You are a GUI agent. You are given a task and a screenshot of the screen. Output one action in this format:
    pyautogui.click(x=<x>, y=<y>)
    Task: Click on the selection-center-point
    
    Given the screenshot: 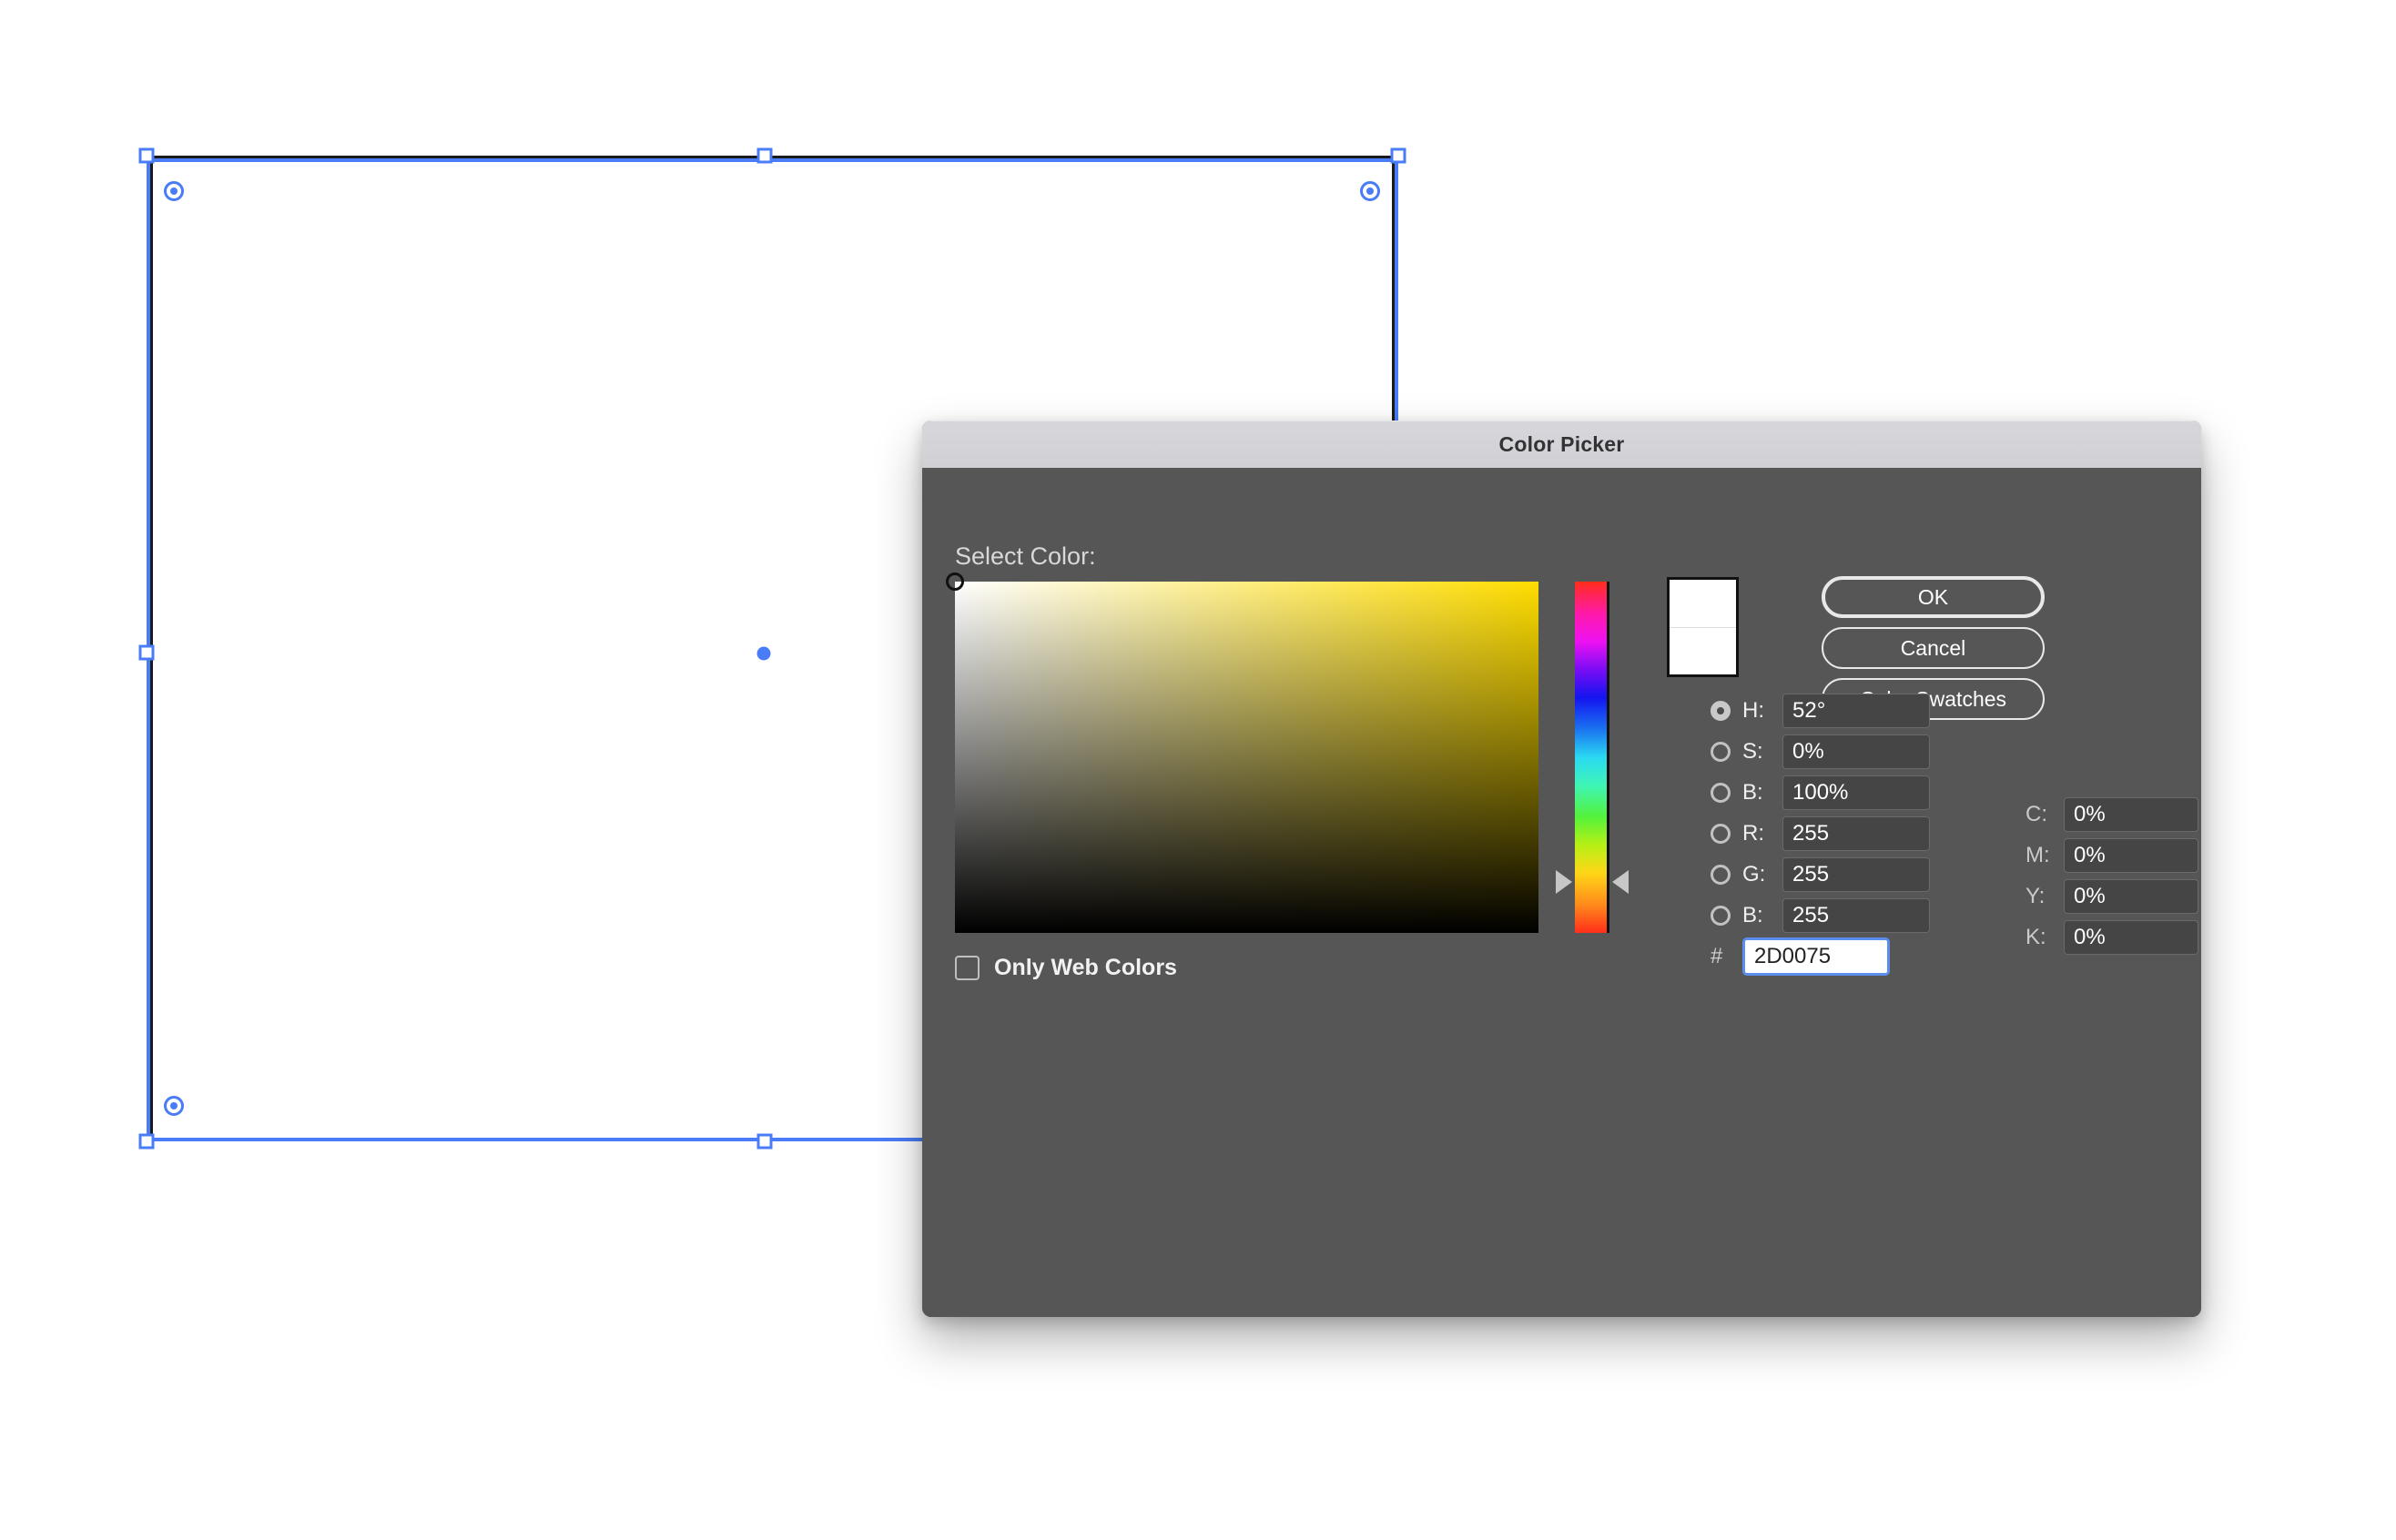 What is the action you would take?
    pyautogui.click(x=763, y=653)
    